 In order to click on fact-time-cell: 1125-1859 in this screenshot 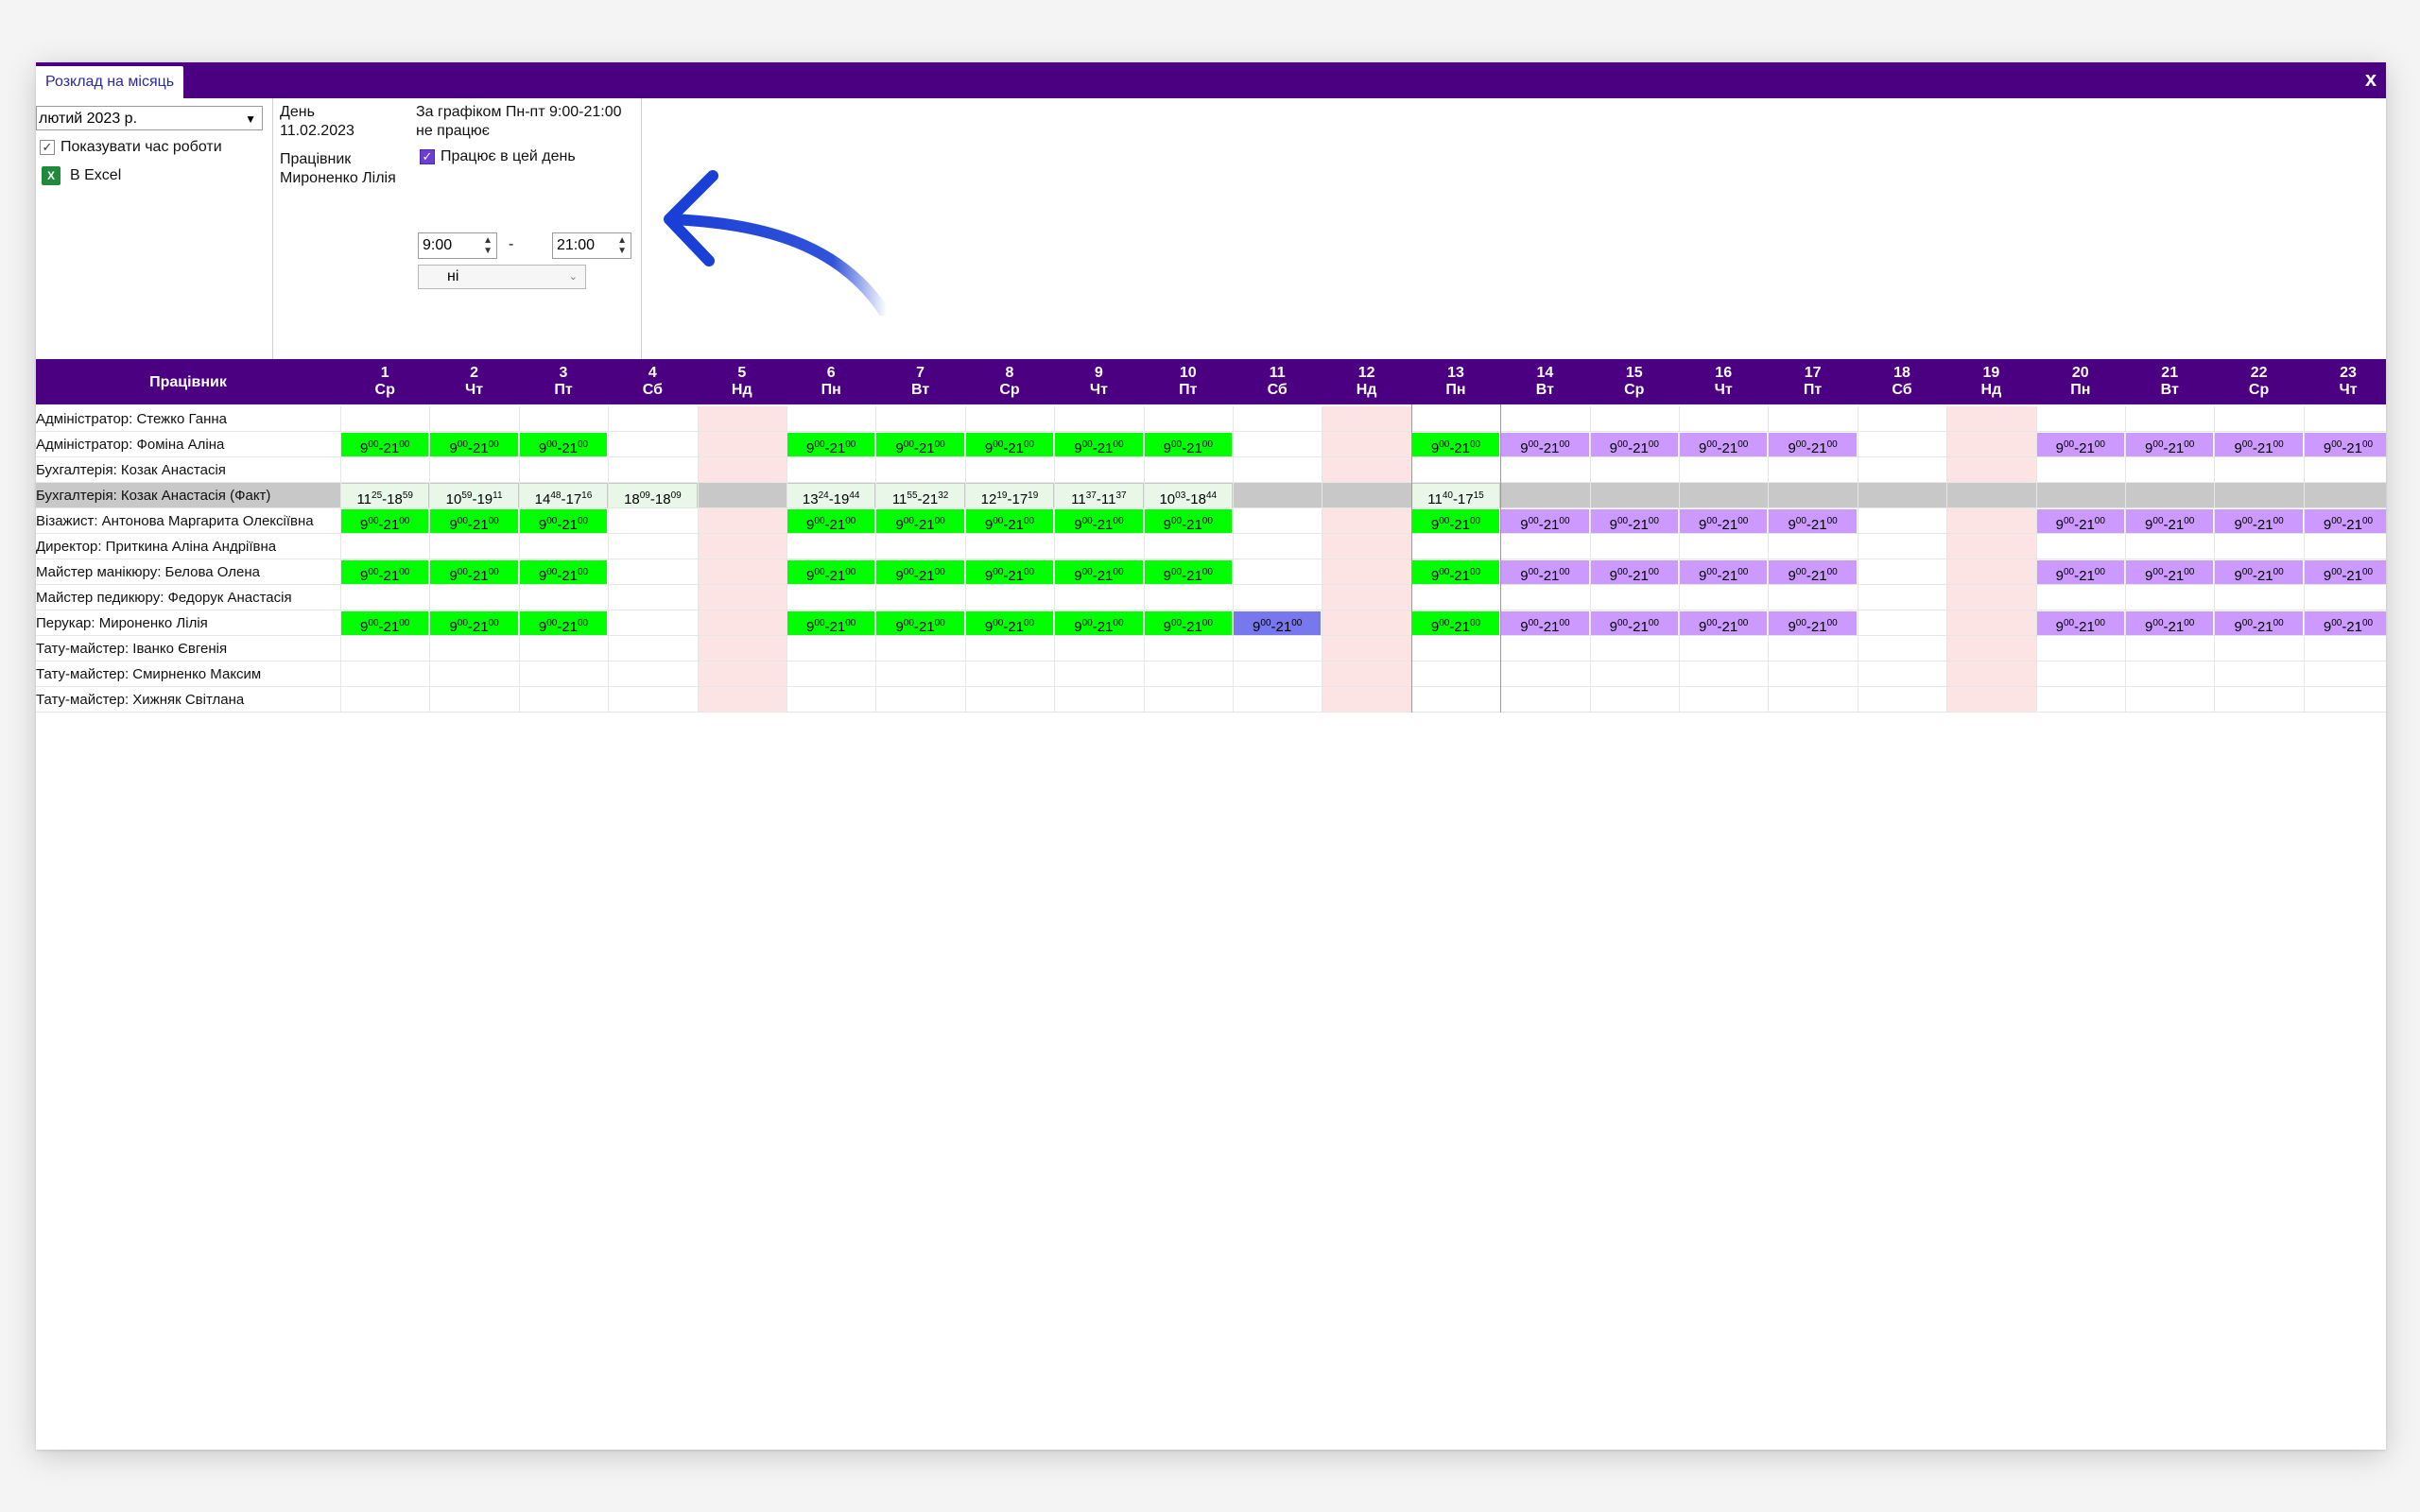, I will do `click(385, 496)`.